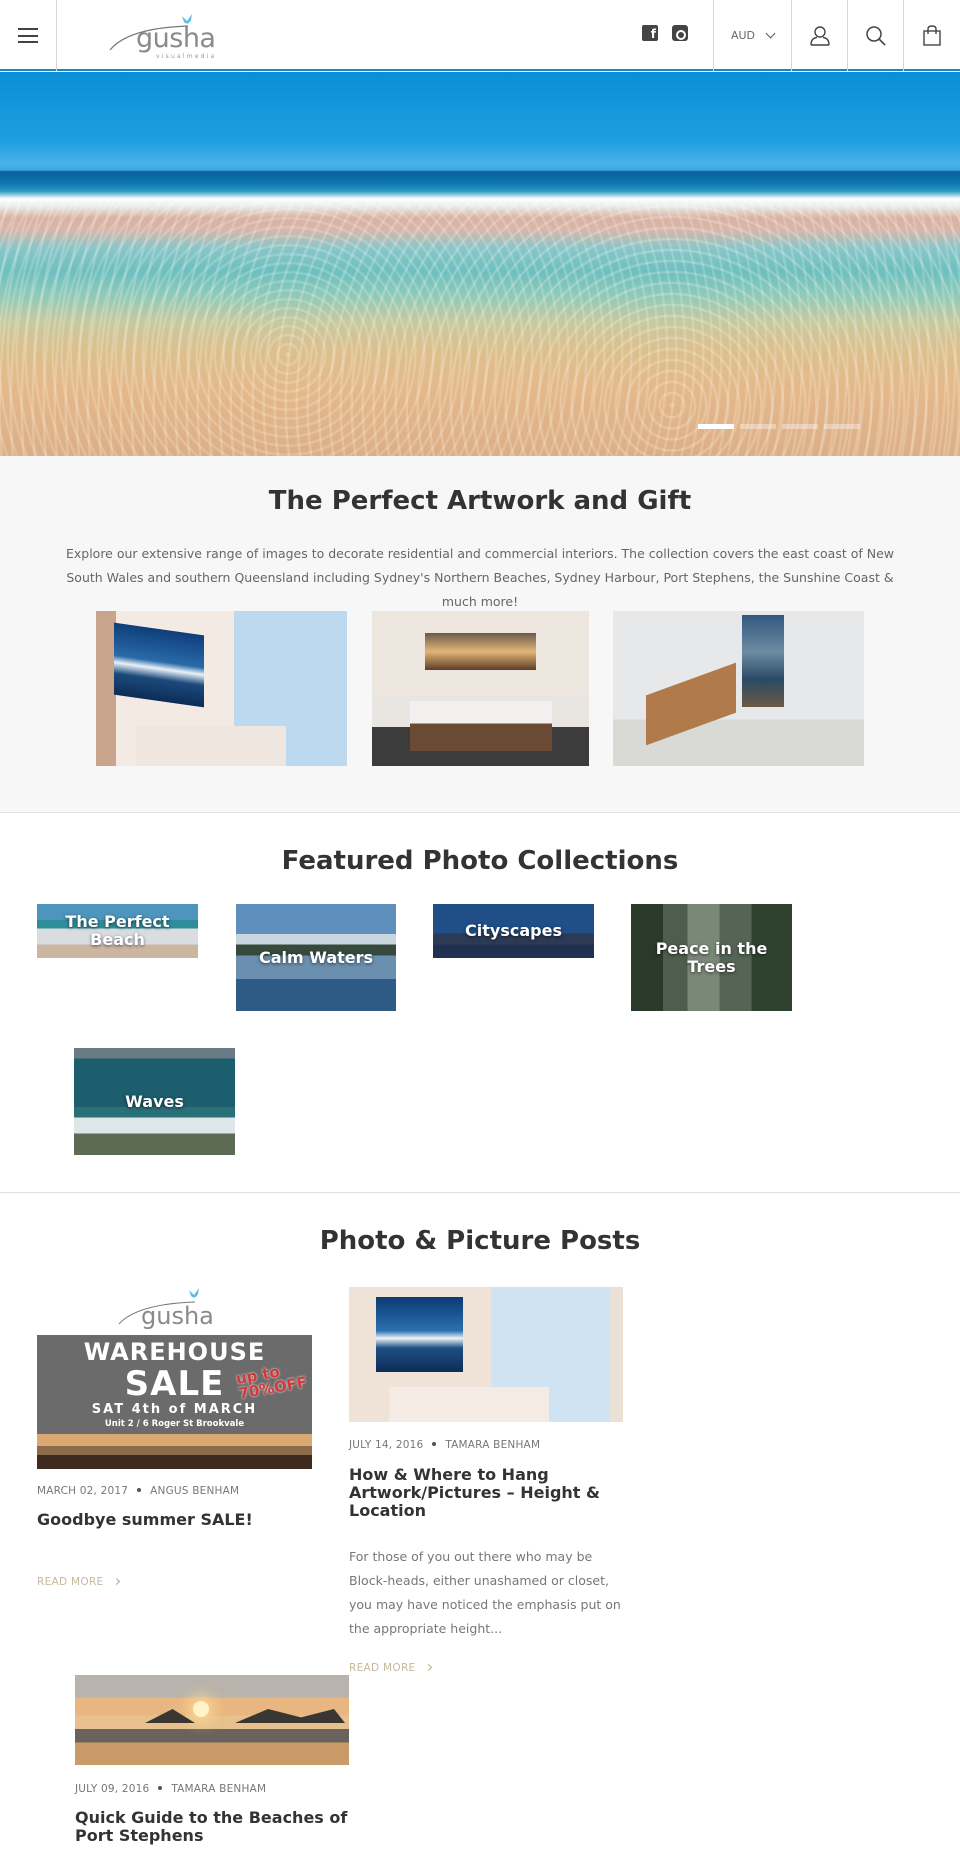 Image resolution: width=960 pixels, height=1875 pixels. I want to click on currency-selector: AUD, so click(752, 35).